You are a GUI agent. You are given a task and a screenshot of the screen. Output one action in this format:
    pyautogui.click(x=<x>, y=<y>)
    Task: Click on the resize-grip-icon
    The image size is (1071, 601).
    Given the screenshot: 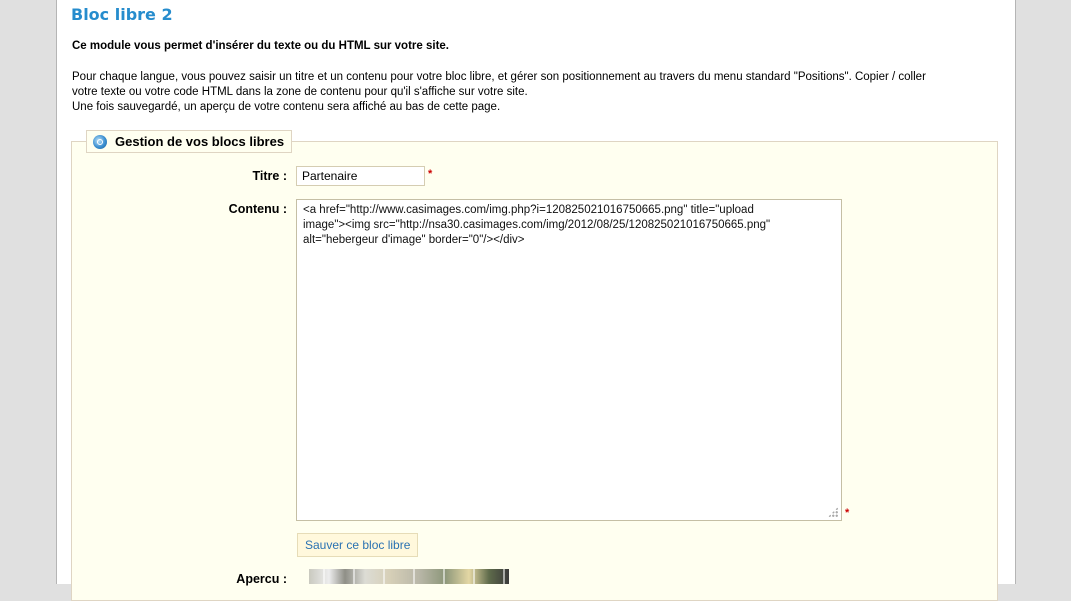 What is the action you would take?
    pyautogui.click(x=833, y=512)
    